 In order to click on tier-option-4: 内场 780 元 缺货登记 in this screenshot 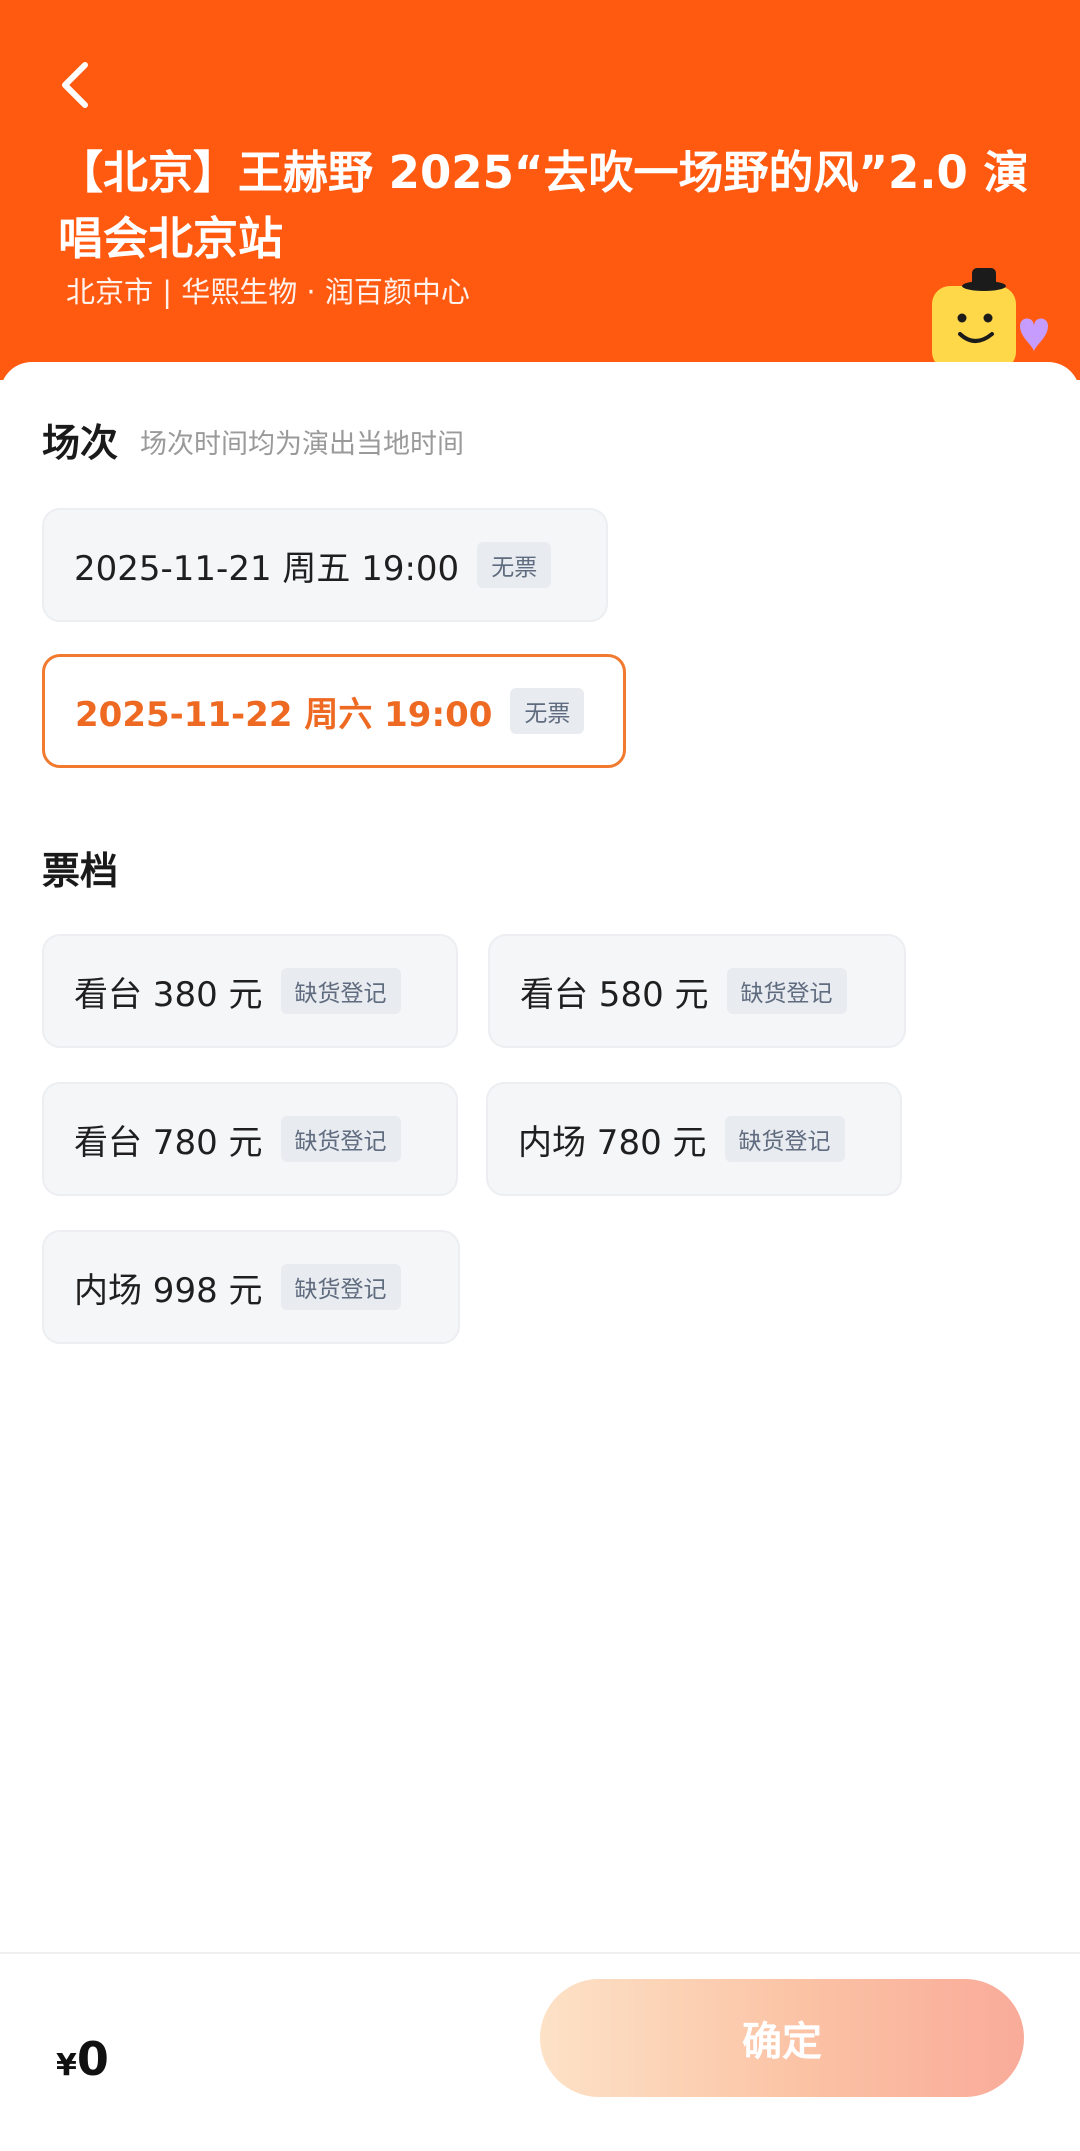, I will do `click(694, 1139)`.